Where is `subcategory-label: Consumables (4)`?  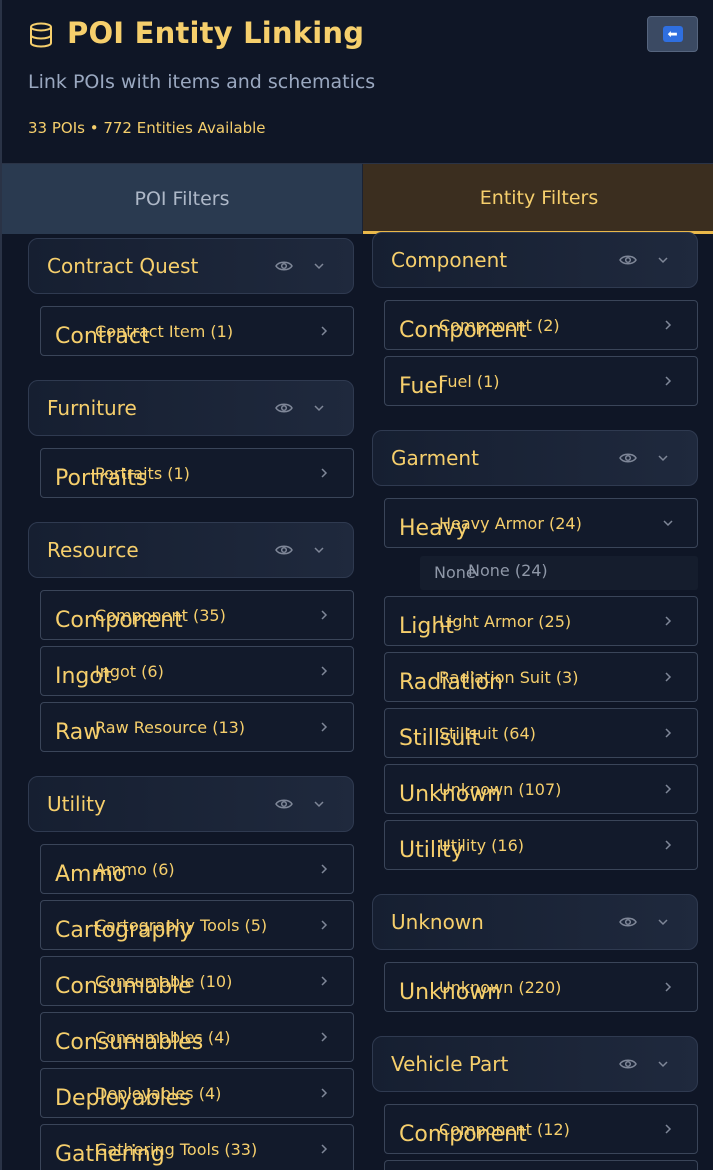 subcategory-label: Consumables (4) is located at coordinates (163, 1037).